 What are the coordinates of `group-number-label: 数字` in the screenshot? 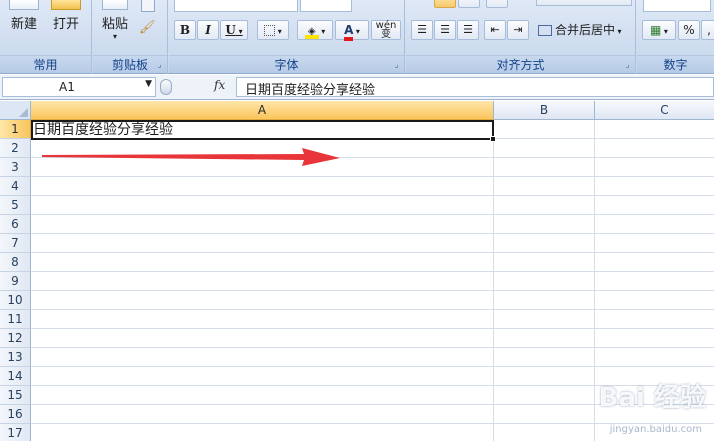 It's located at (675, 64).